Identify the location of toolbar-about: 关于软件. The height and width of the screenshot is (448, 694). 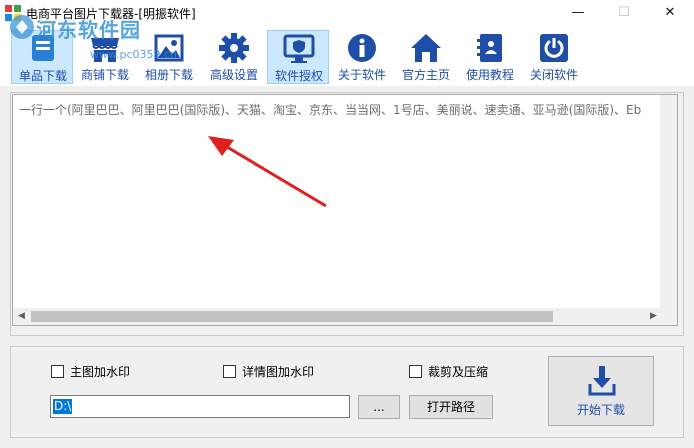
(362, 57).